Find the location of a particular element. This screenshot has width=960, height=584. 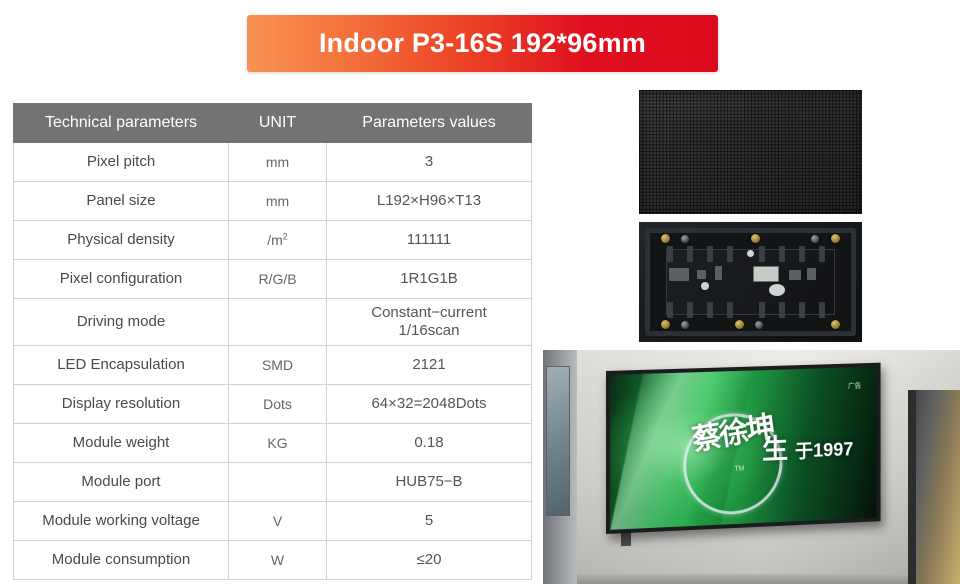

cell-value: 5 is located at coordinates (429, 521).